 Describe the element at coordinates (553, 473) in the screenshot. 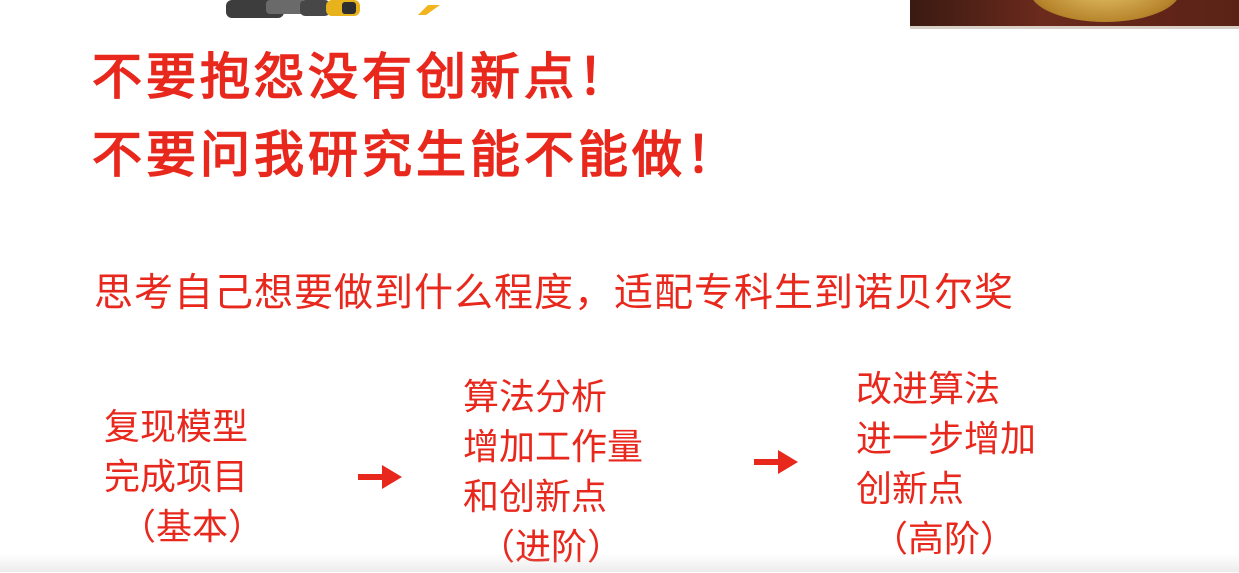

I see `stage-advanced: 算法分析 增加工作量 和创新点 （进阶）` at that location.